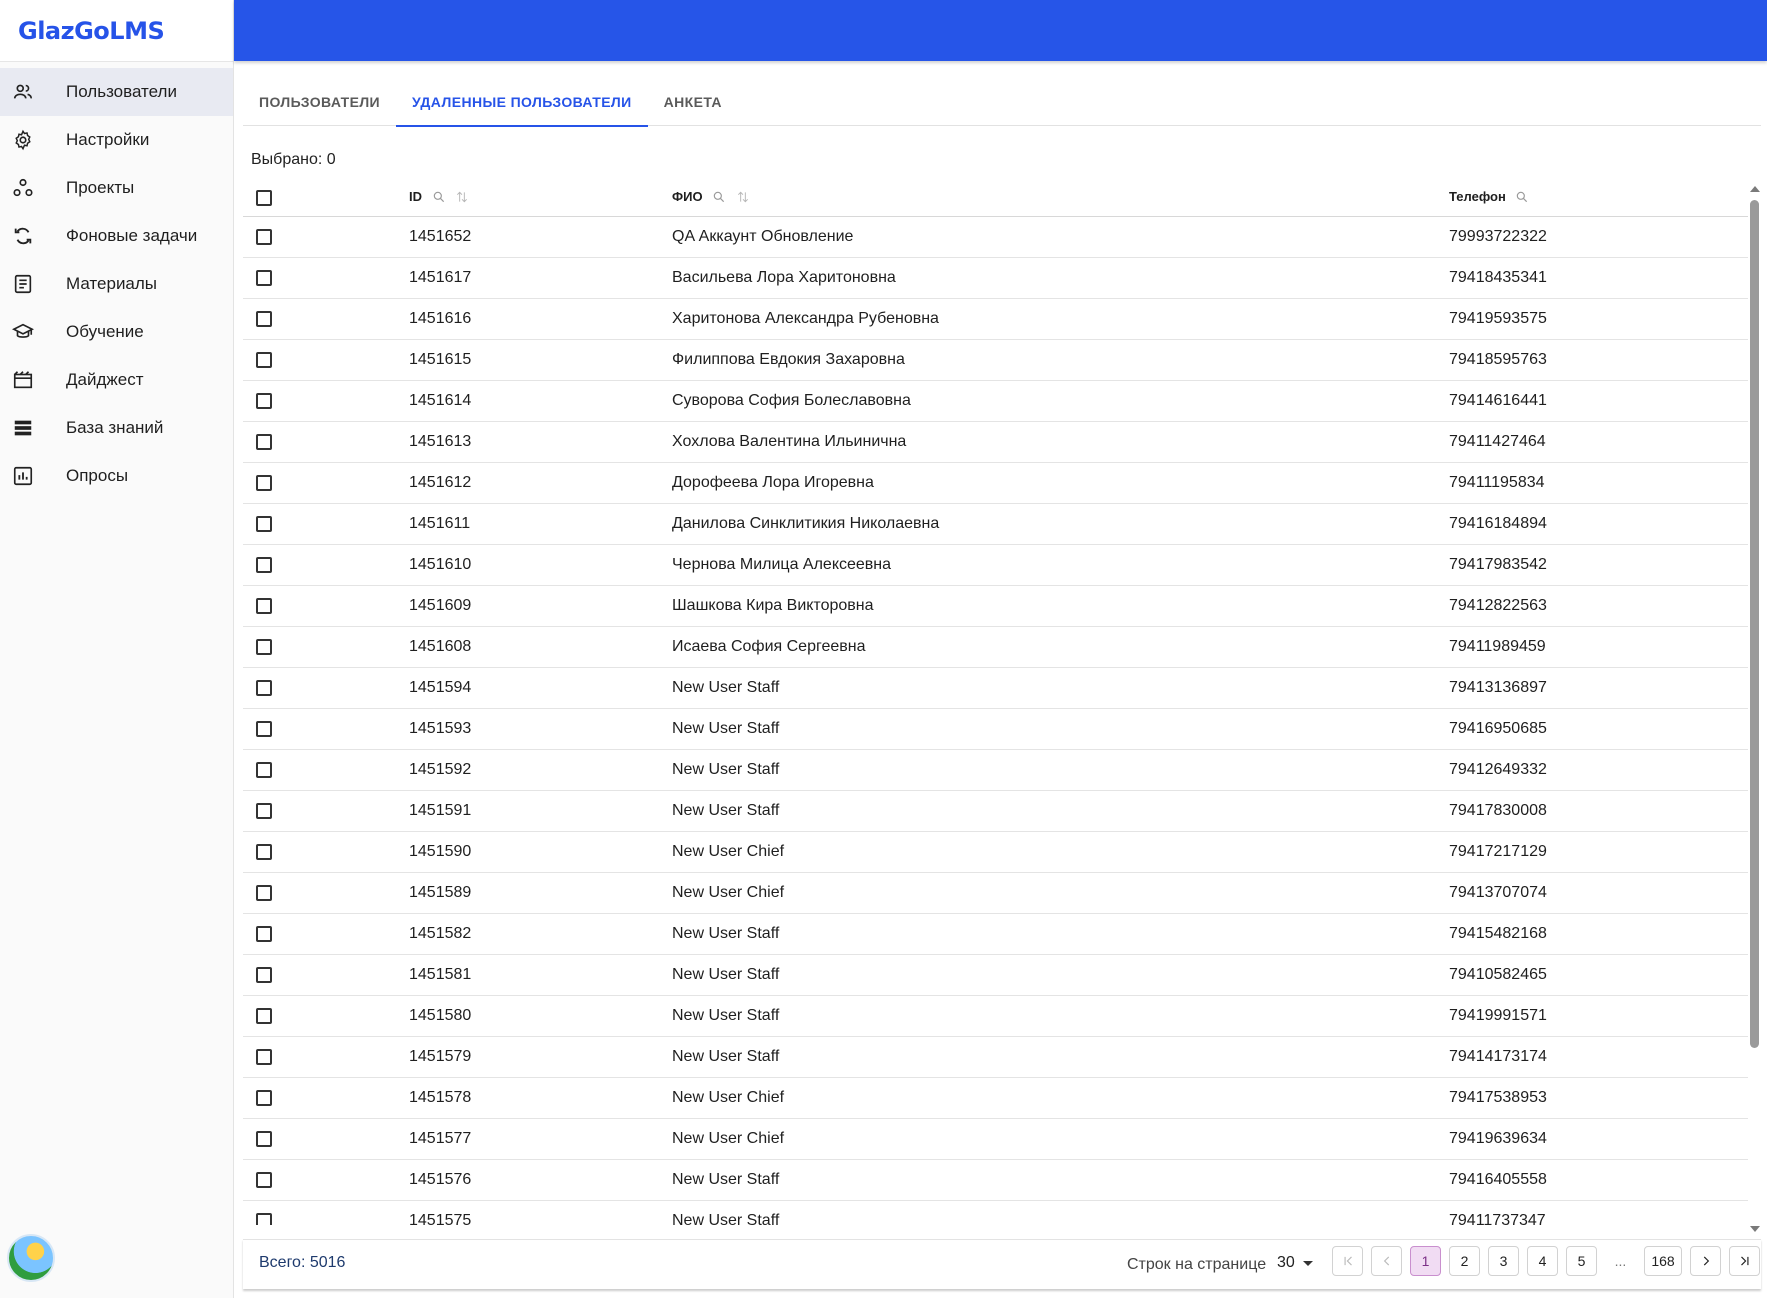  What do you see at coordinates (116, 31) in the screenshot?
I see `app-logo: GlazGoLMS` at bounding box center [116, 31].